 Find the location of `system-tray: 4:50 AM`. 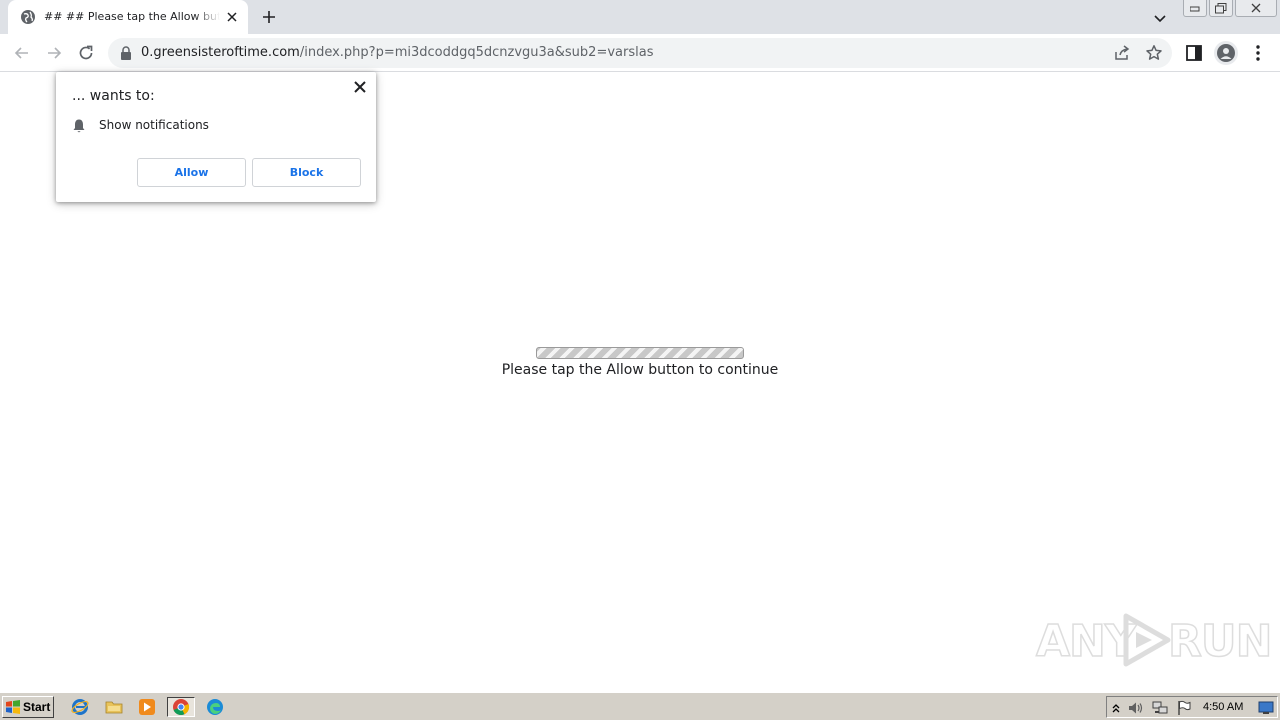

system-tray: 4:50 AM is located at coordinates (1192, 707).